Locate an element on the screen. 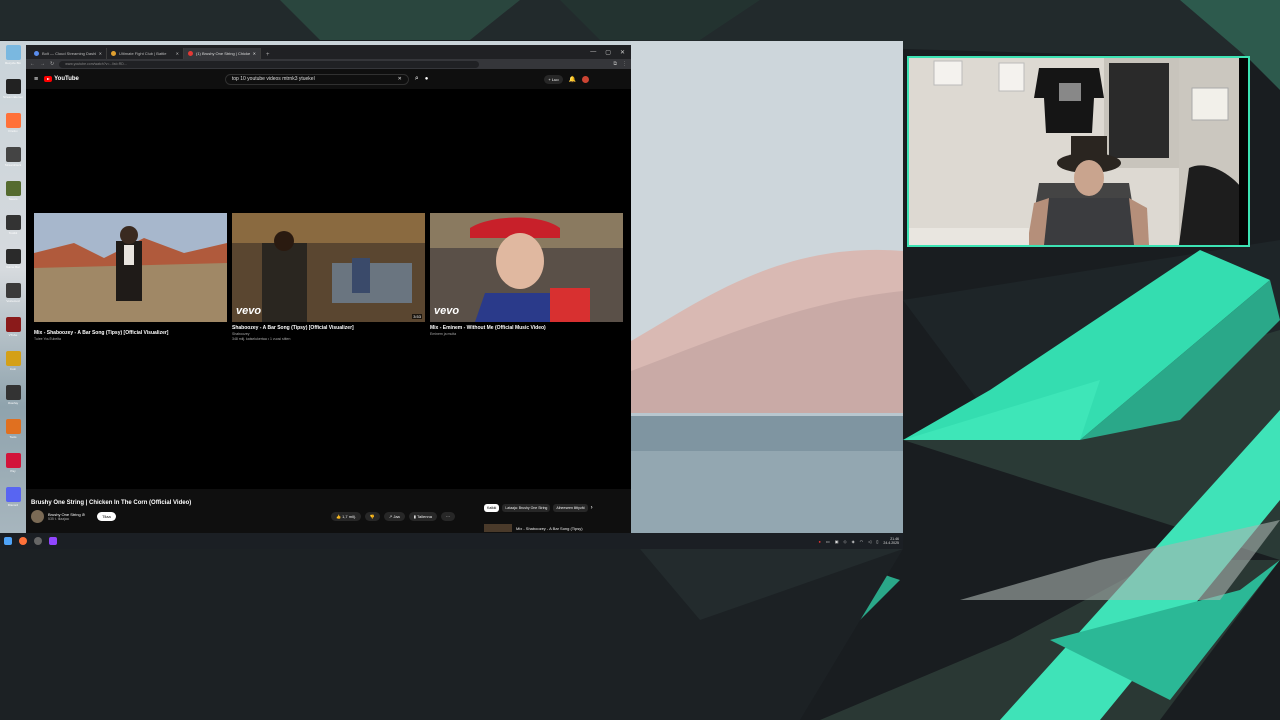 This screenshot has height=720, width=1280. reload-icon: ↻ is located at coordinates (52, 64).